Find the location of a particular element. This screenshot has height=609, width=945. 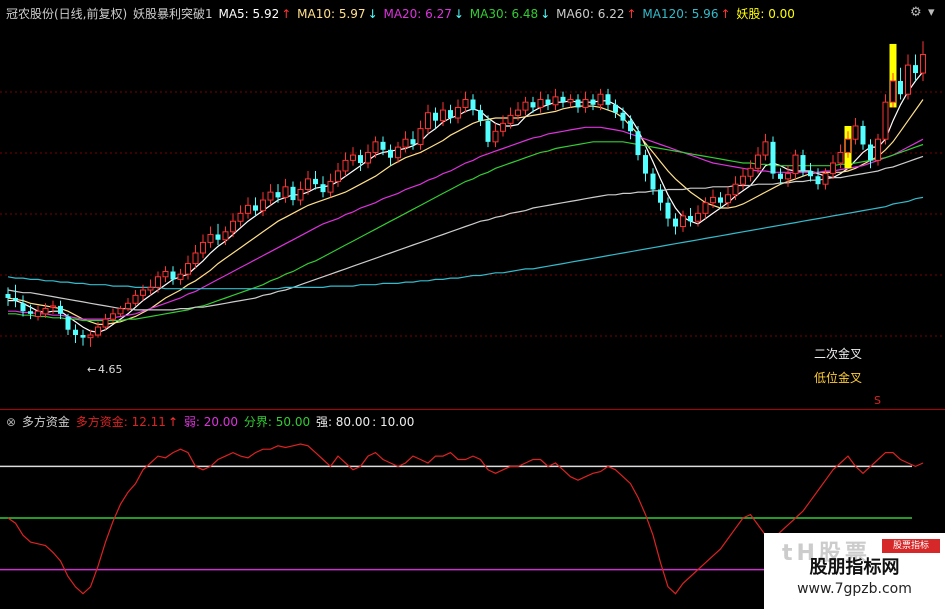

watermark: tH股票 股票指标 股朋指标网 www.7gpzb.com is located at coordinates (854, 571).